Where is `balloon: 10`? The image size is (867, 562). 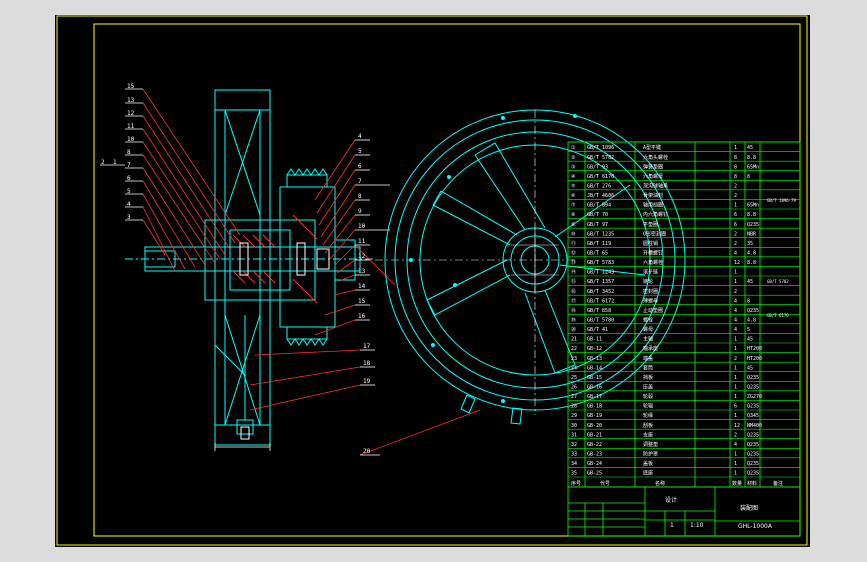 balloon: 10 is located at coordinates (362, 226).